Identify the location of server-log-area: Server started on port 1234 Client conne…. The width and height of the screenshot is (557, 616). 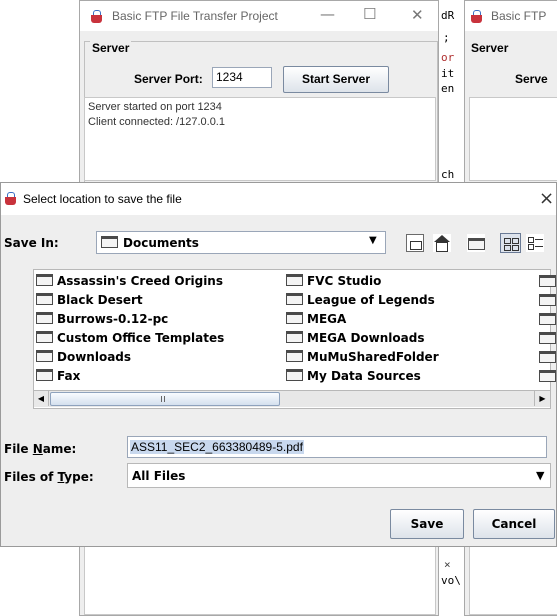
(260, 139).